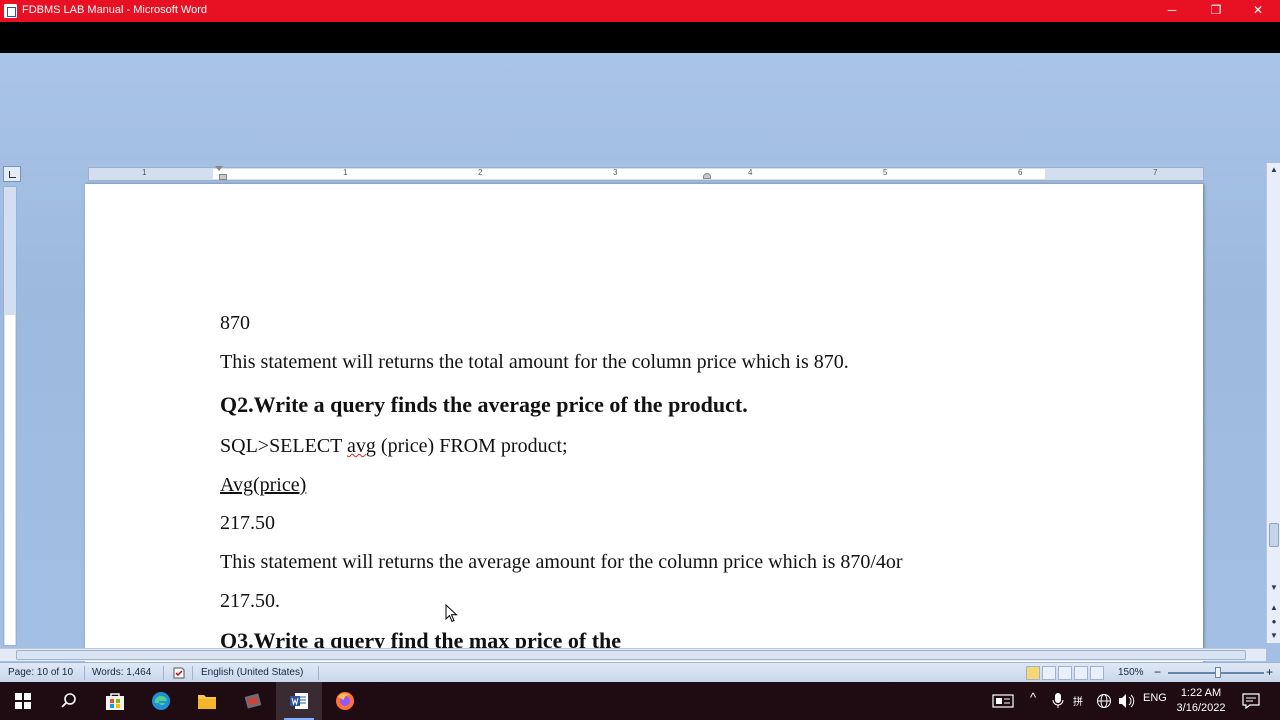  I want to click on start-button, so click(23, 701).